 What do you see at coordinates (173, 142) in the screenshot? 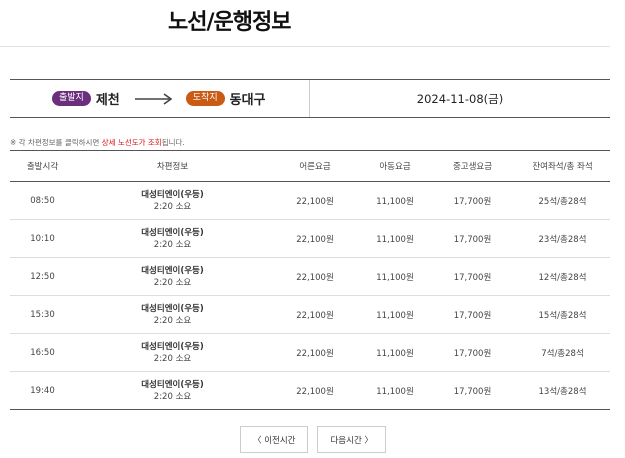
I see `notice-suffix: 됩니다.` at bounding box center [173, 142].